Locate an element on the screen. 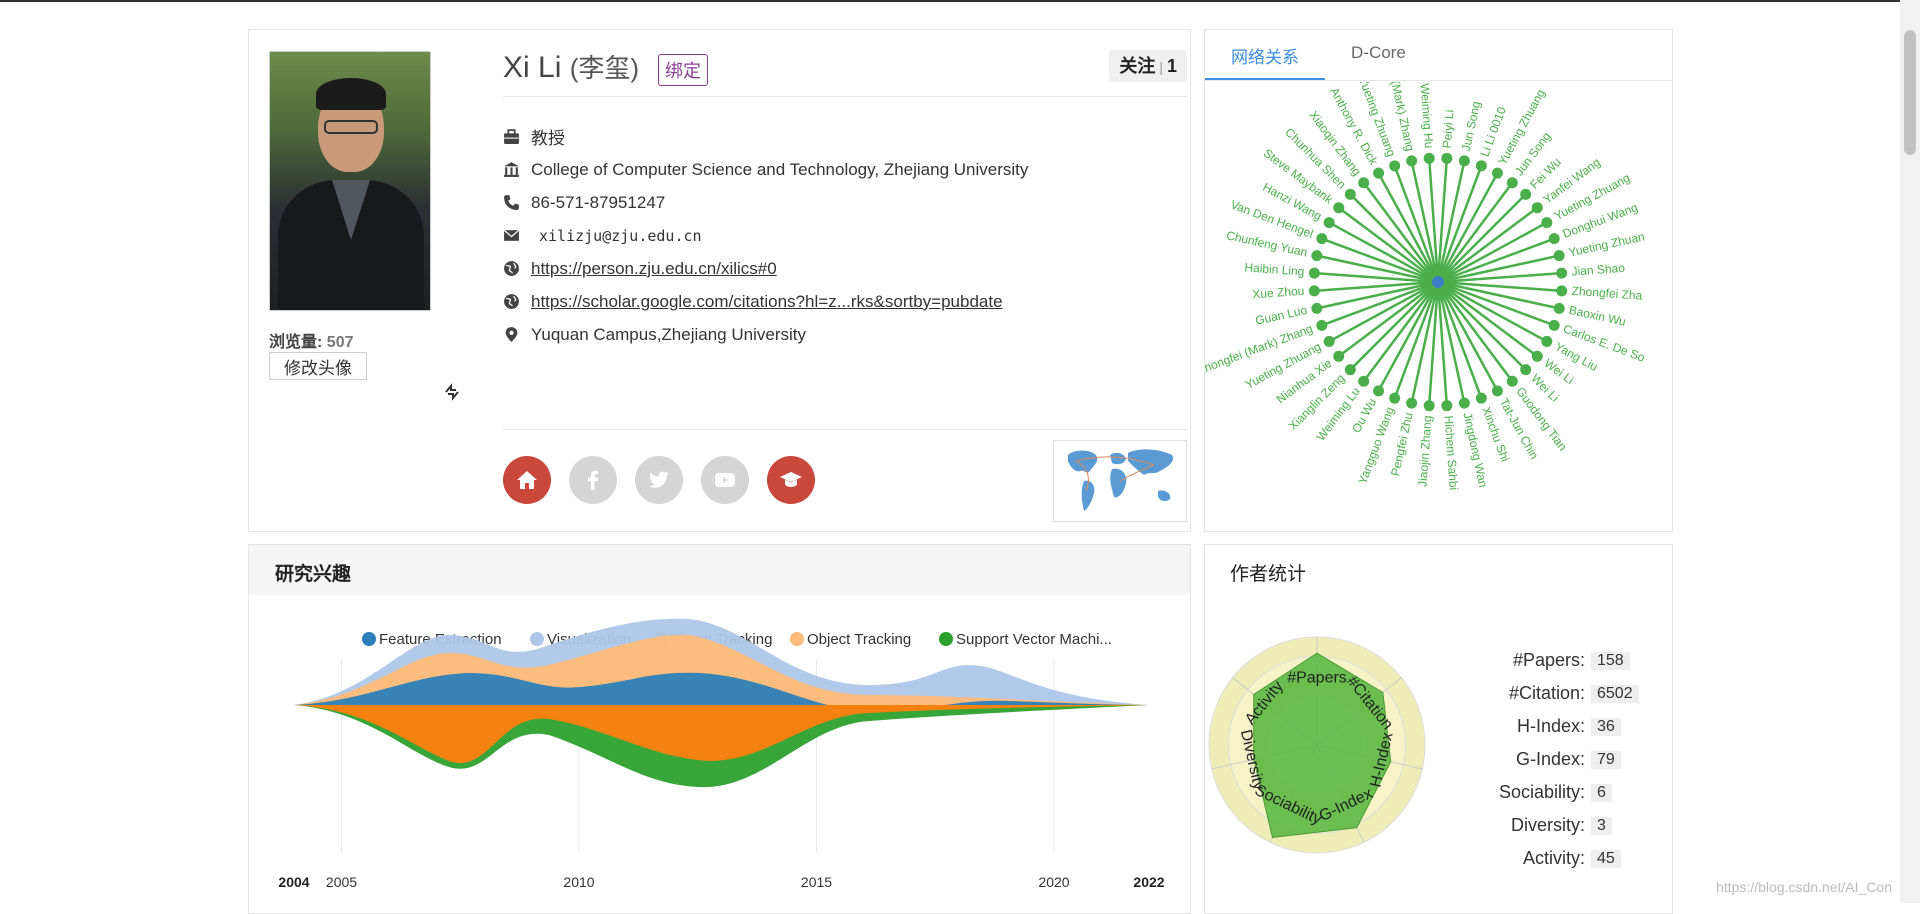 The width and height of the screenshot is (1920, 914). institution-icon is located at coordinates (511, 169).